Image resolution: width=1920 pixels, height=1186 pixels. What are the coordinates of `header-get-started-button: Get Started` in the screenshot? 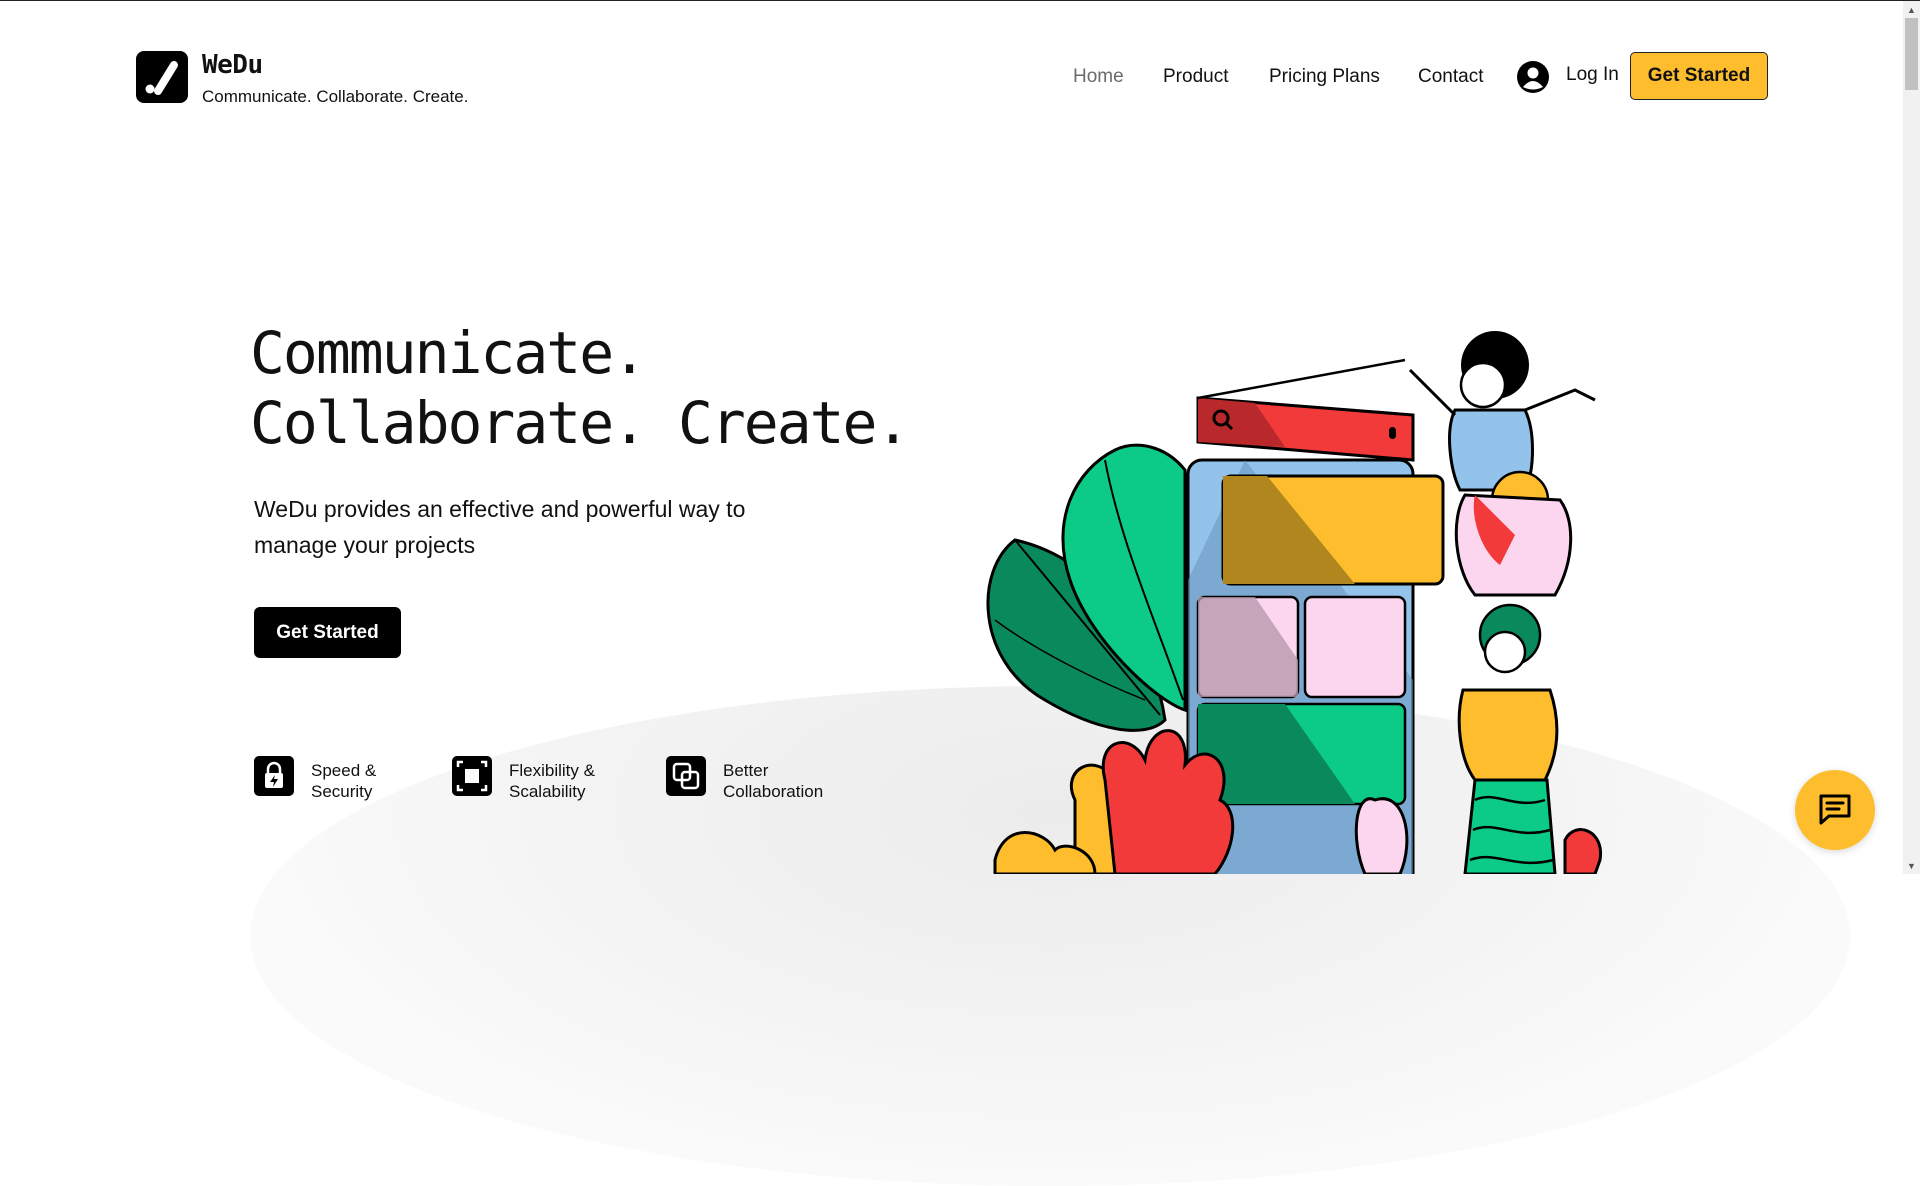 It's located at (1699, 76).